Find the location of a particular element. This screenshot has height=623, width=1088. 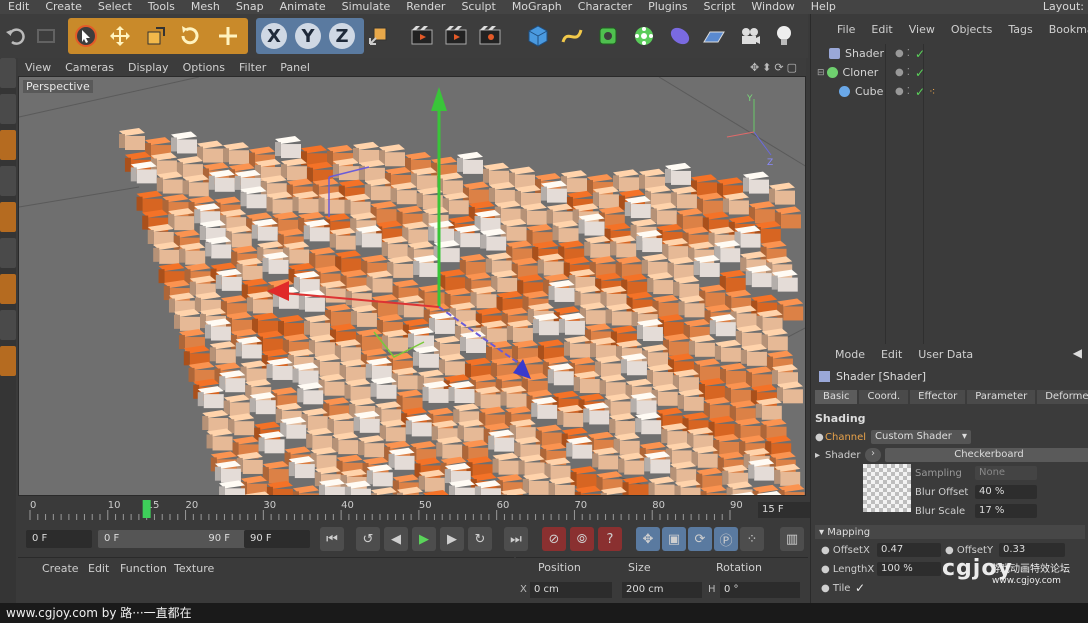

viewport-menu-view: View is located at coordinates (38, 67).